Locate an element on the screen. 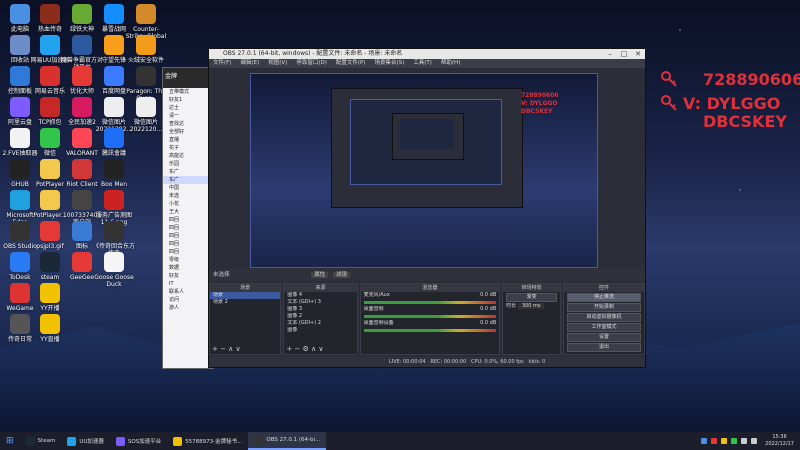 The image size is (800, 450). menu-item: 场景集合(S) is located at coordinates (389, 63).